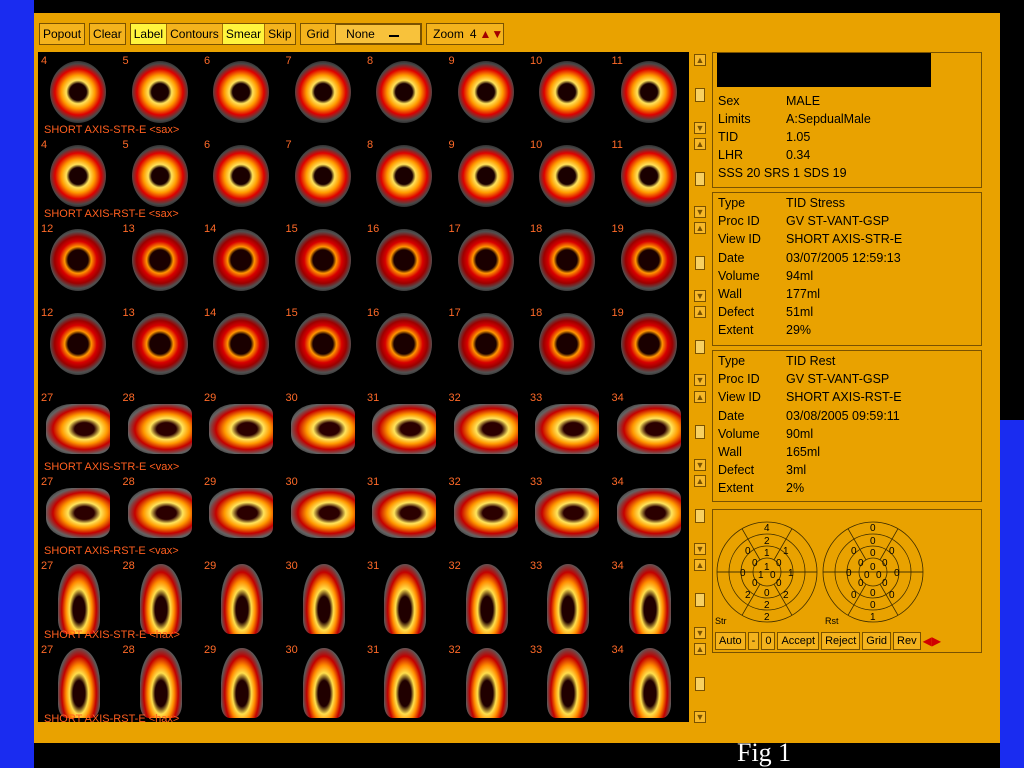 This screenshot has height=768, width=1024. What do you see at coordinates (149, 34) in the screenshot?
I see `label-toggle: Label` at bounding box center [149, 34].